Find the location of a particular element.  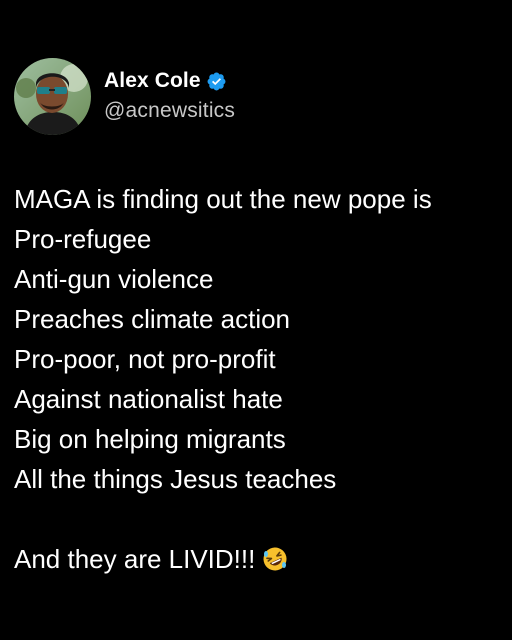

closing-line: And they are LIVID!!! is located at coordinates (259, 559).